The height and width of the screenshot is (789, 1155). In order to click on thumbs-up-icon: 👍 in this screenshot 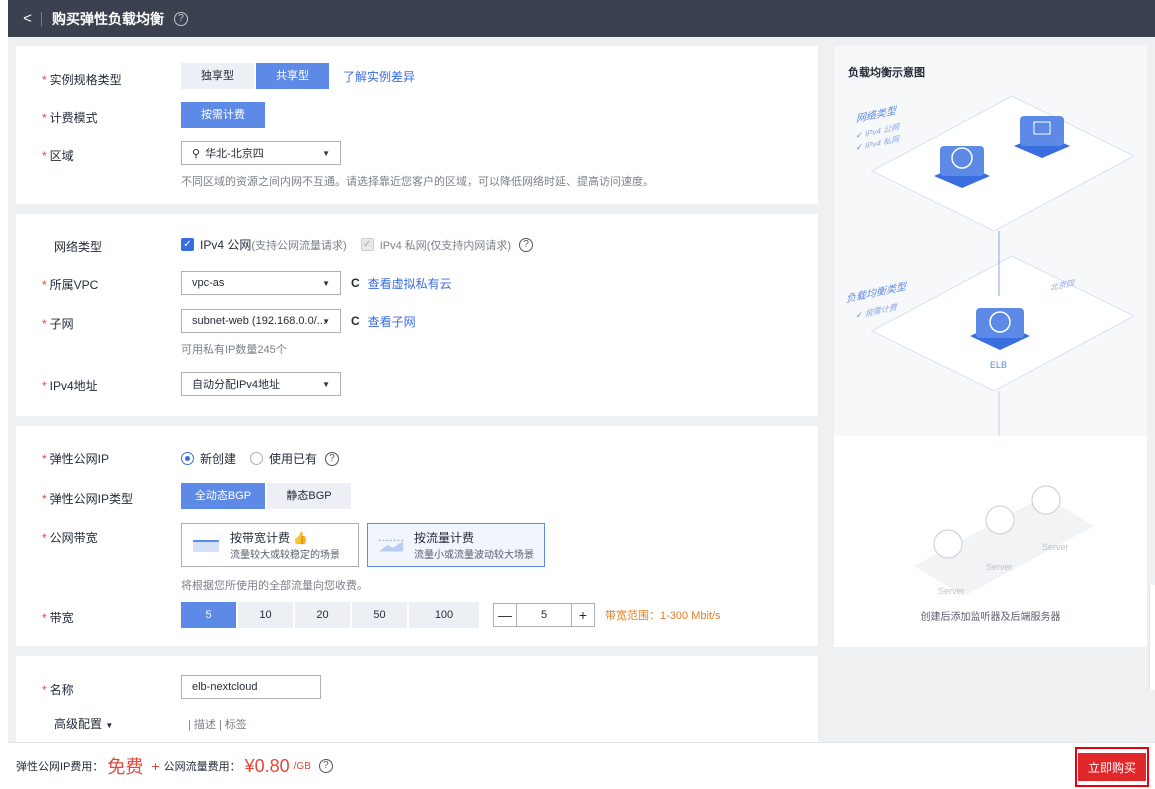, I will do `click(301, 538)`.